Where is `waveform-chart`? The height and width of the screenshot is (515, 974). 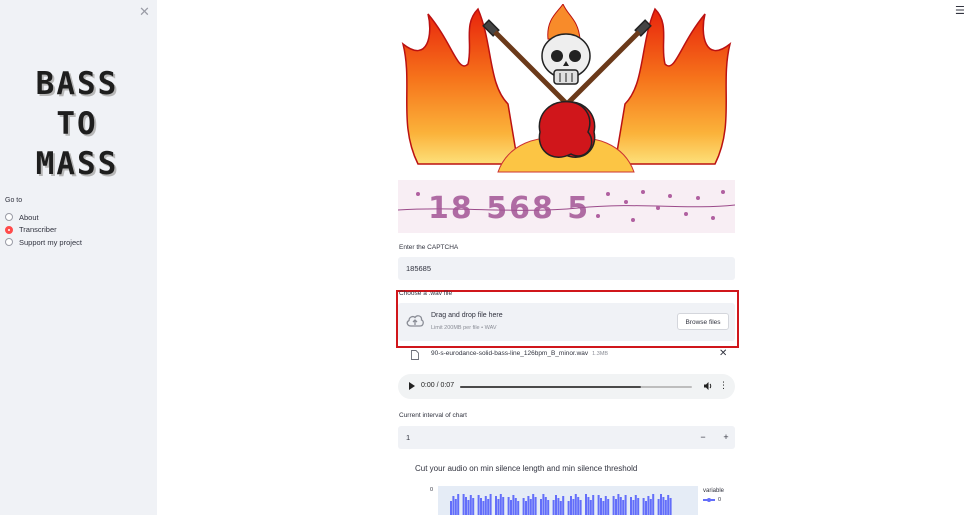 waveform-chart is located at coordinates (568, 500).